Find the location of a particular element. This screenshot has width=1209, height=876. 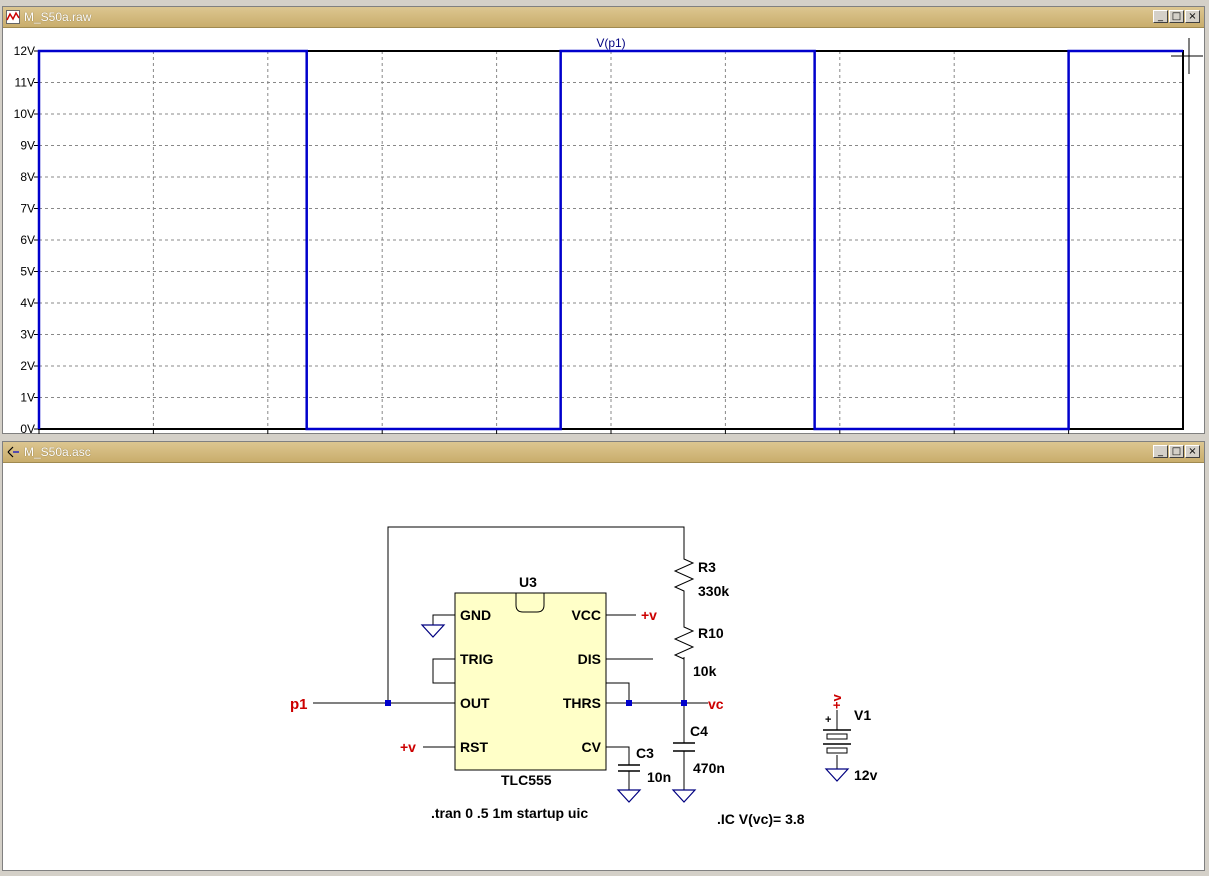

net-label-vc: vc is located at coordinates (716, 704).